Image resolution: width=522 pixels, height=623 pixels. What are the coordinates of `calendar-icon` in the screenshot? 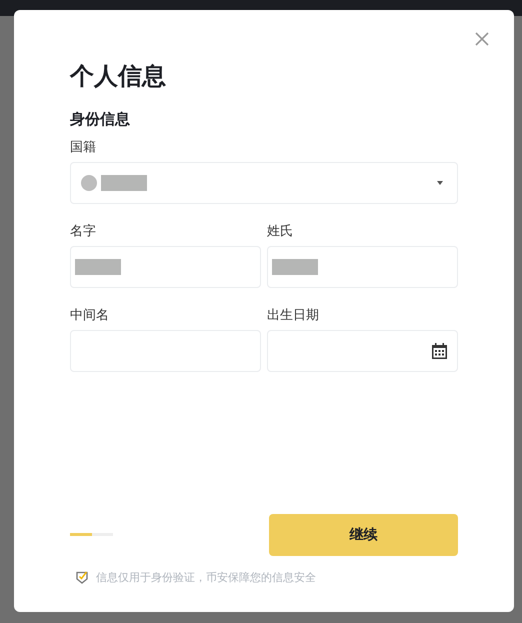 It's located at (439, 351).